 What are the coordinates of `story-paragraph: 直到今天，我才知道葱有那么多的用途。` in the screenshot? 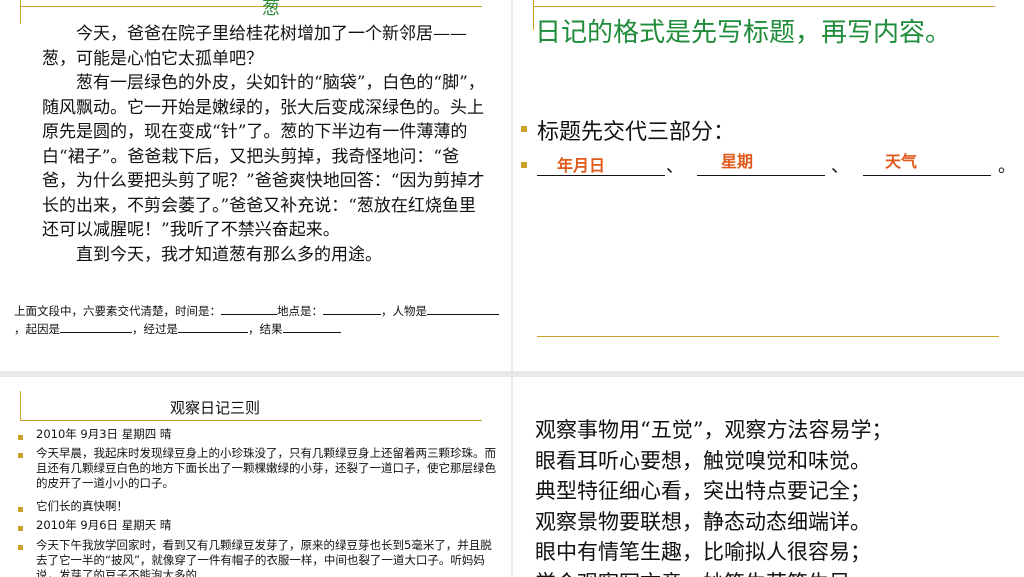 It's located at (229, 254).